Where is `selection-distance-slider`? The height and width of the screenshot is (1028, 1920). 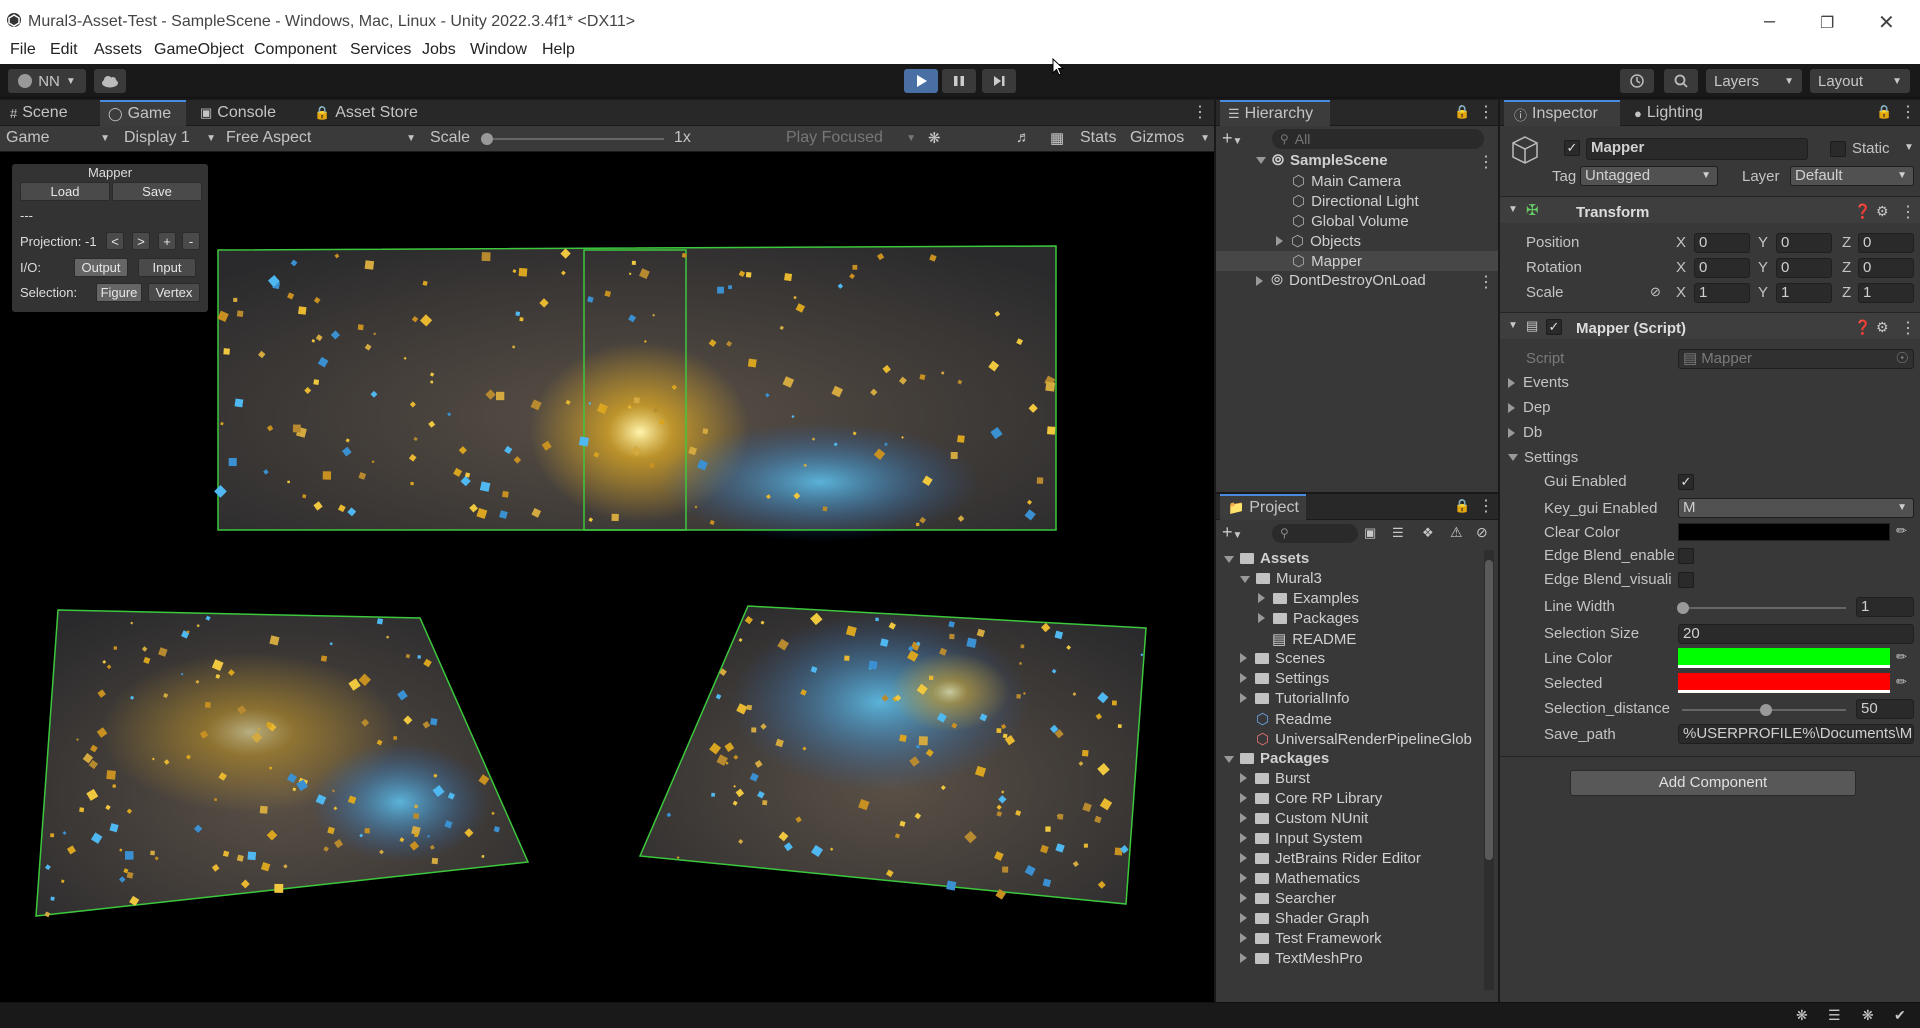
selection-distance-slider is located at coordinates (1764, 710).